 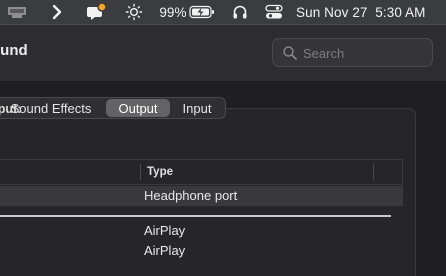 What do you see at coordinates (191, 195) in the screenshot?
I see `device-type-cell: Headphone port` at bounding box center [191, 195].